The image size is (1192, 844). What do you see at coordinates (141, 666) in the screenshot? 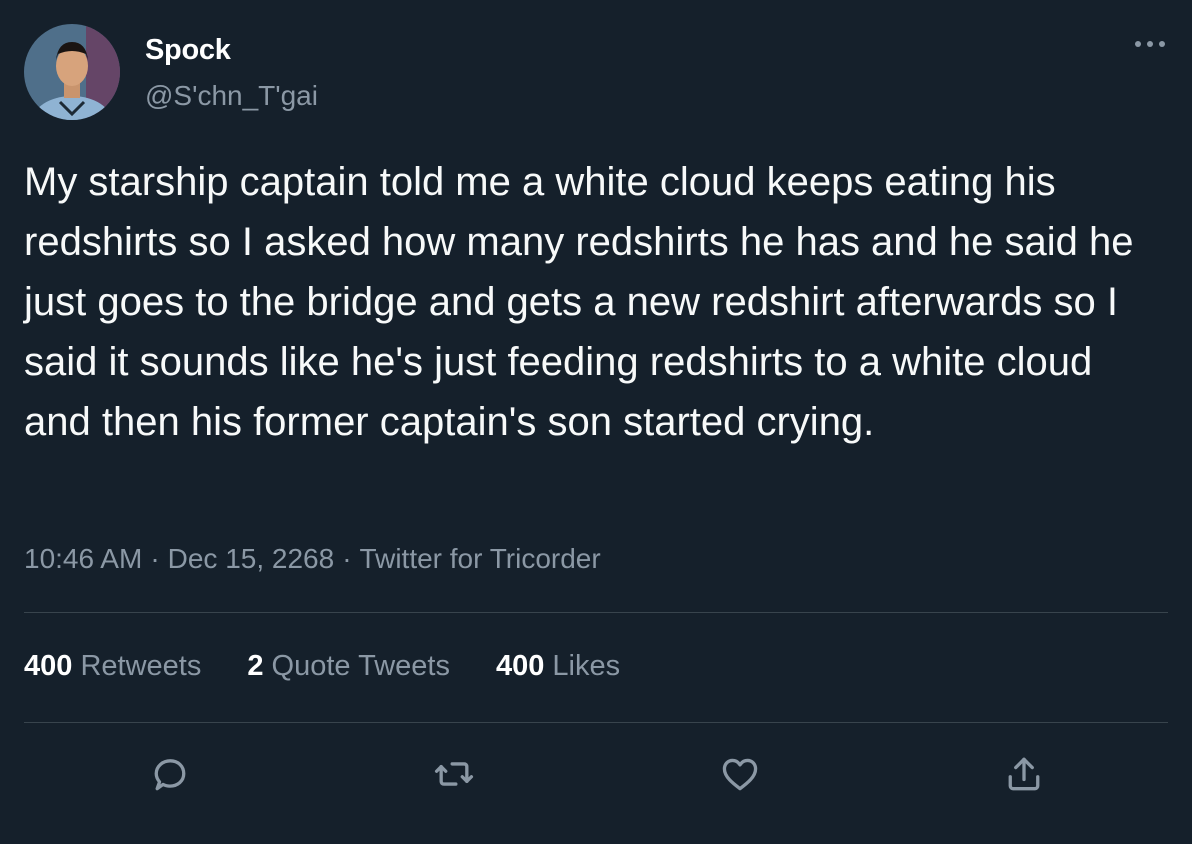
I see `retweets-label: Retweets` at bounding box center [141, 666].